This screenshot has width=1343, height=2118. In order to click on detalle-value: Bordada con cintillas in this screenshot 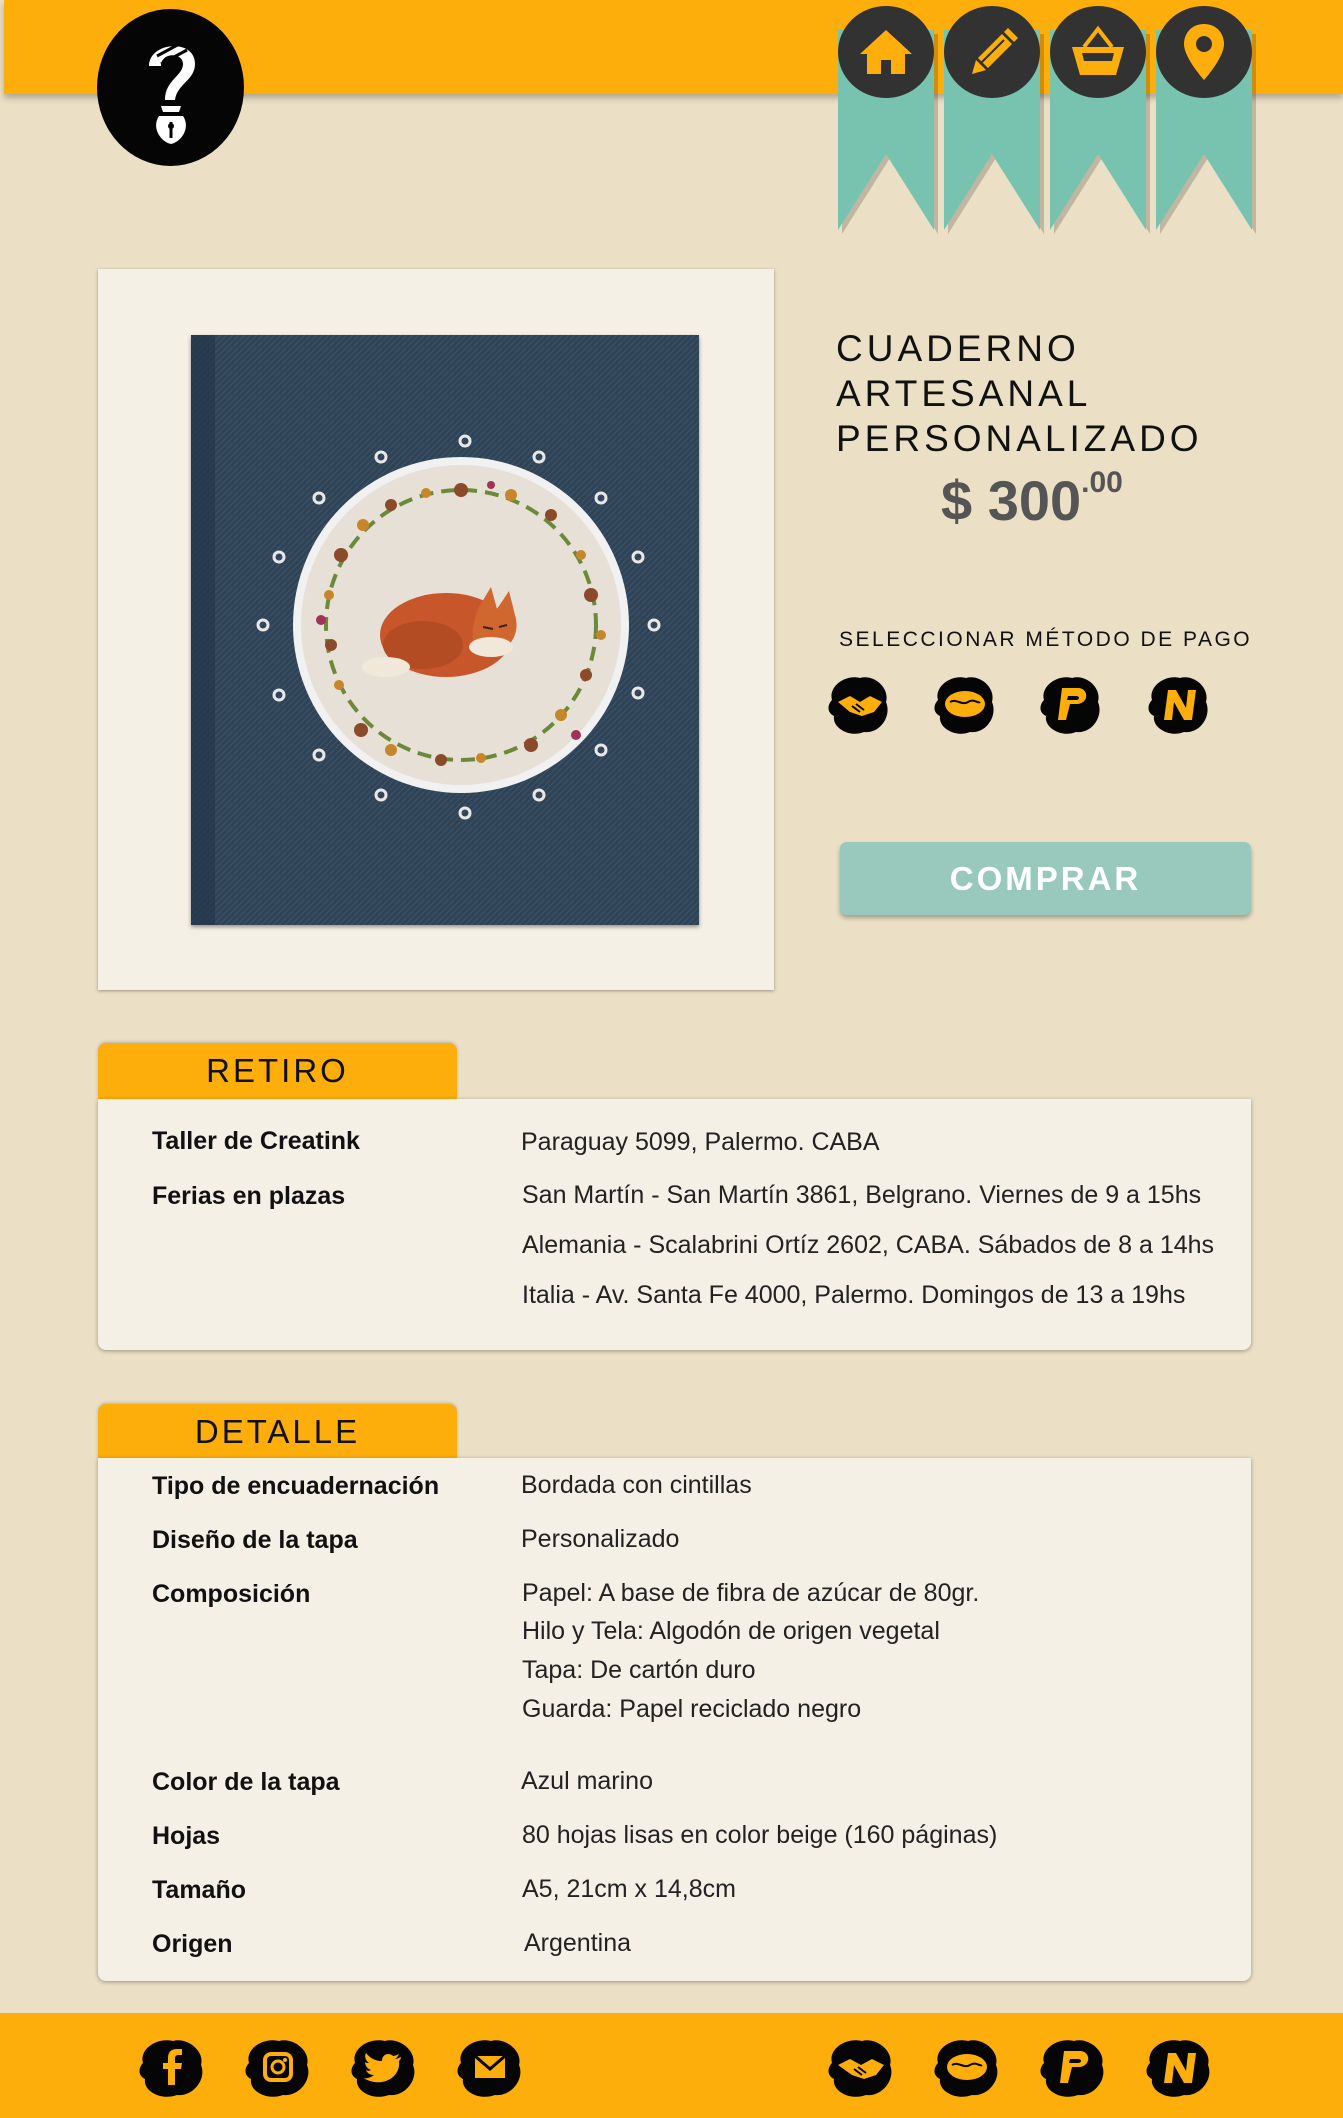, I will do `click(636, 1485)`.